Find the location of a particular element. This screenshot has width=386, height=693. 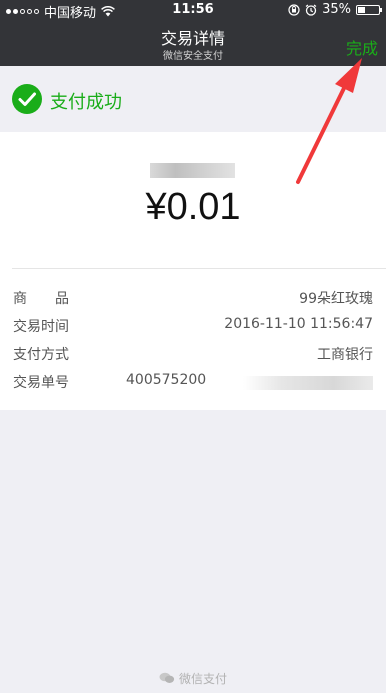

detail-value: 99朵红玫瑰 is located at coordinates (336, 299).